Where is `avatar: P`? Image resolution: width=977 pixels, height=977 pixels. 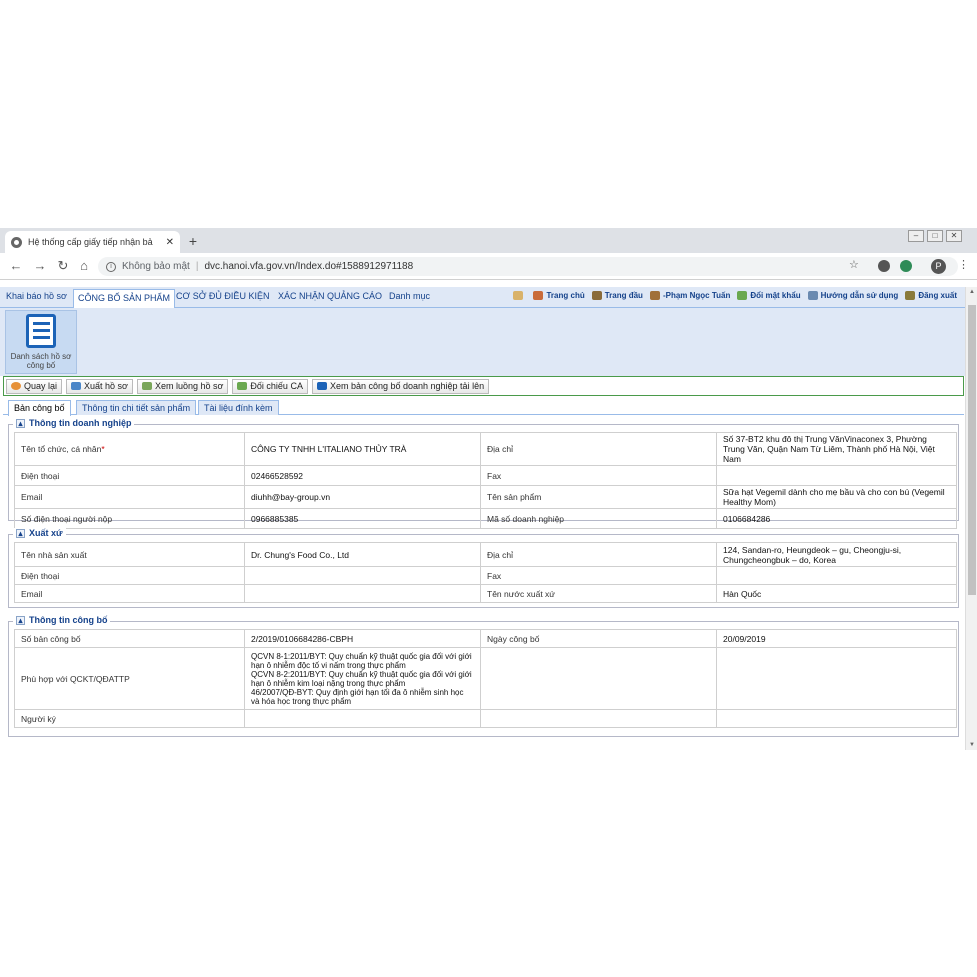 avatar: P is located at coordinates (938, 266).